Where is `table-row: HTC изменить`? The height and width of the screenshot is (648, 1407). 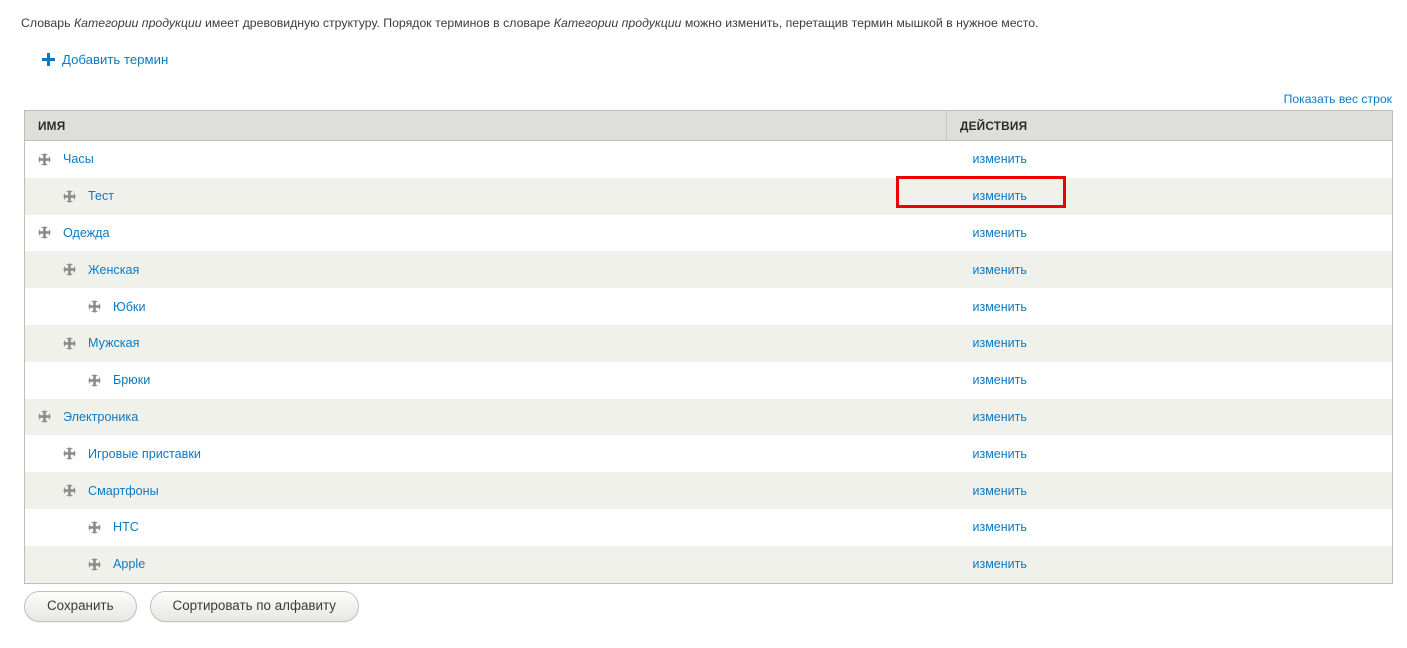 table-row: HTC изменить is located at coordinates (708, 527).